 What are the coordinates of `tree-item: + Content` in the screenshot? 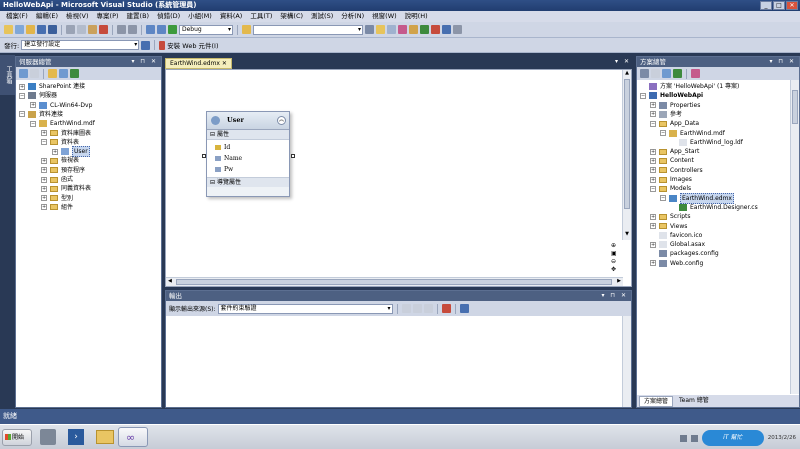 It's located at (672, 160).